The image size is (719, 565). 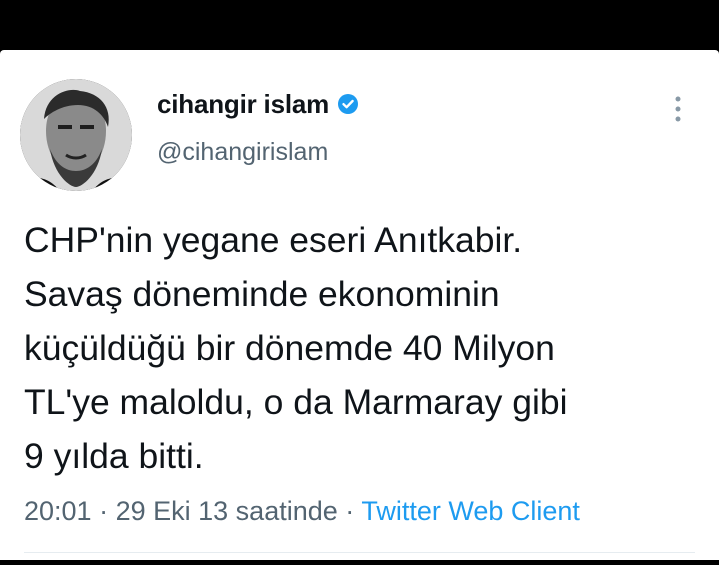 What do you see at coordinates (262, 294) in the screenshot?
I see `tweet-text-line: Savaş döneminde ekonominin` at bounding box center [262, 294].